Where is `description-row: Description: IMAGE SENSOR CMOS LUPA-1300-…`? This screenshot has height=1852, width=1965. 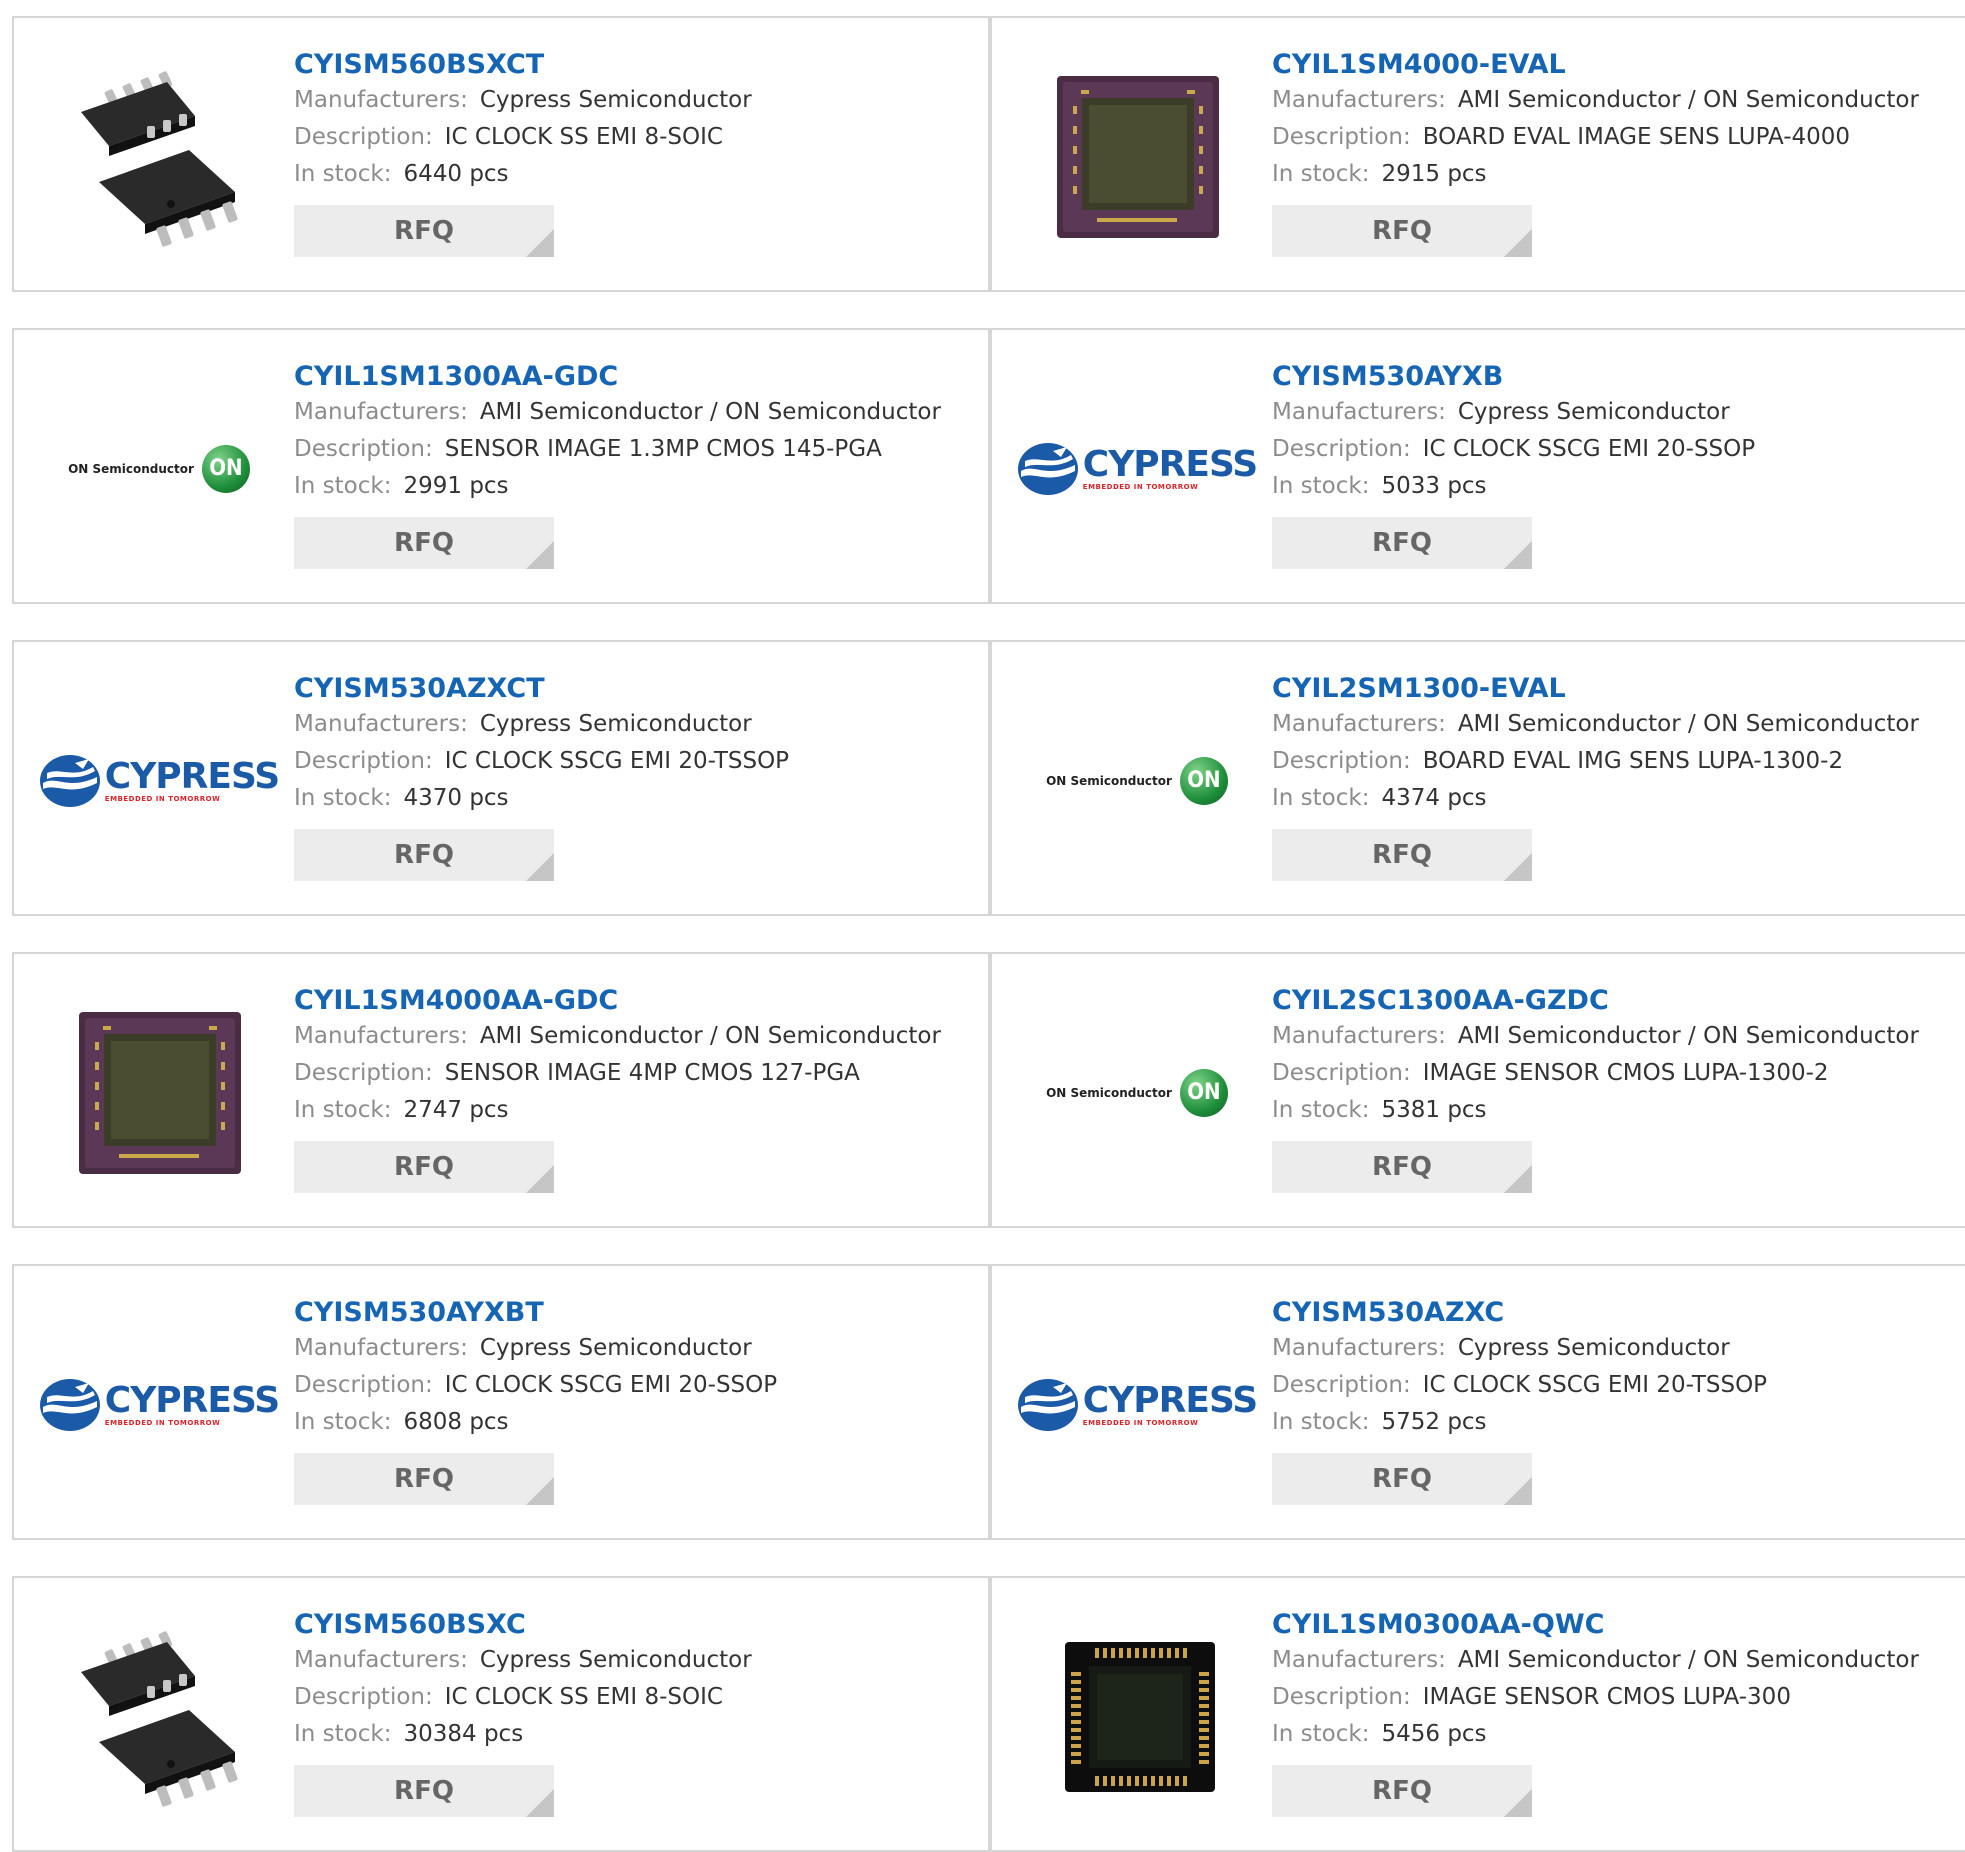
description-row: Description: IMAGE SENSOR CMOS LUPA-1300-… is located at coordinates (1618, 1073).